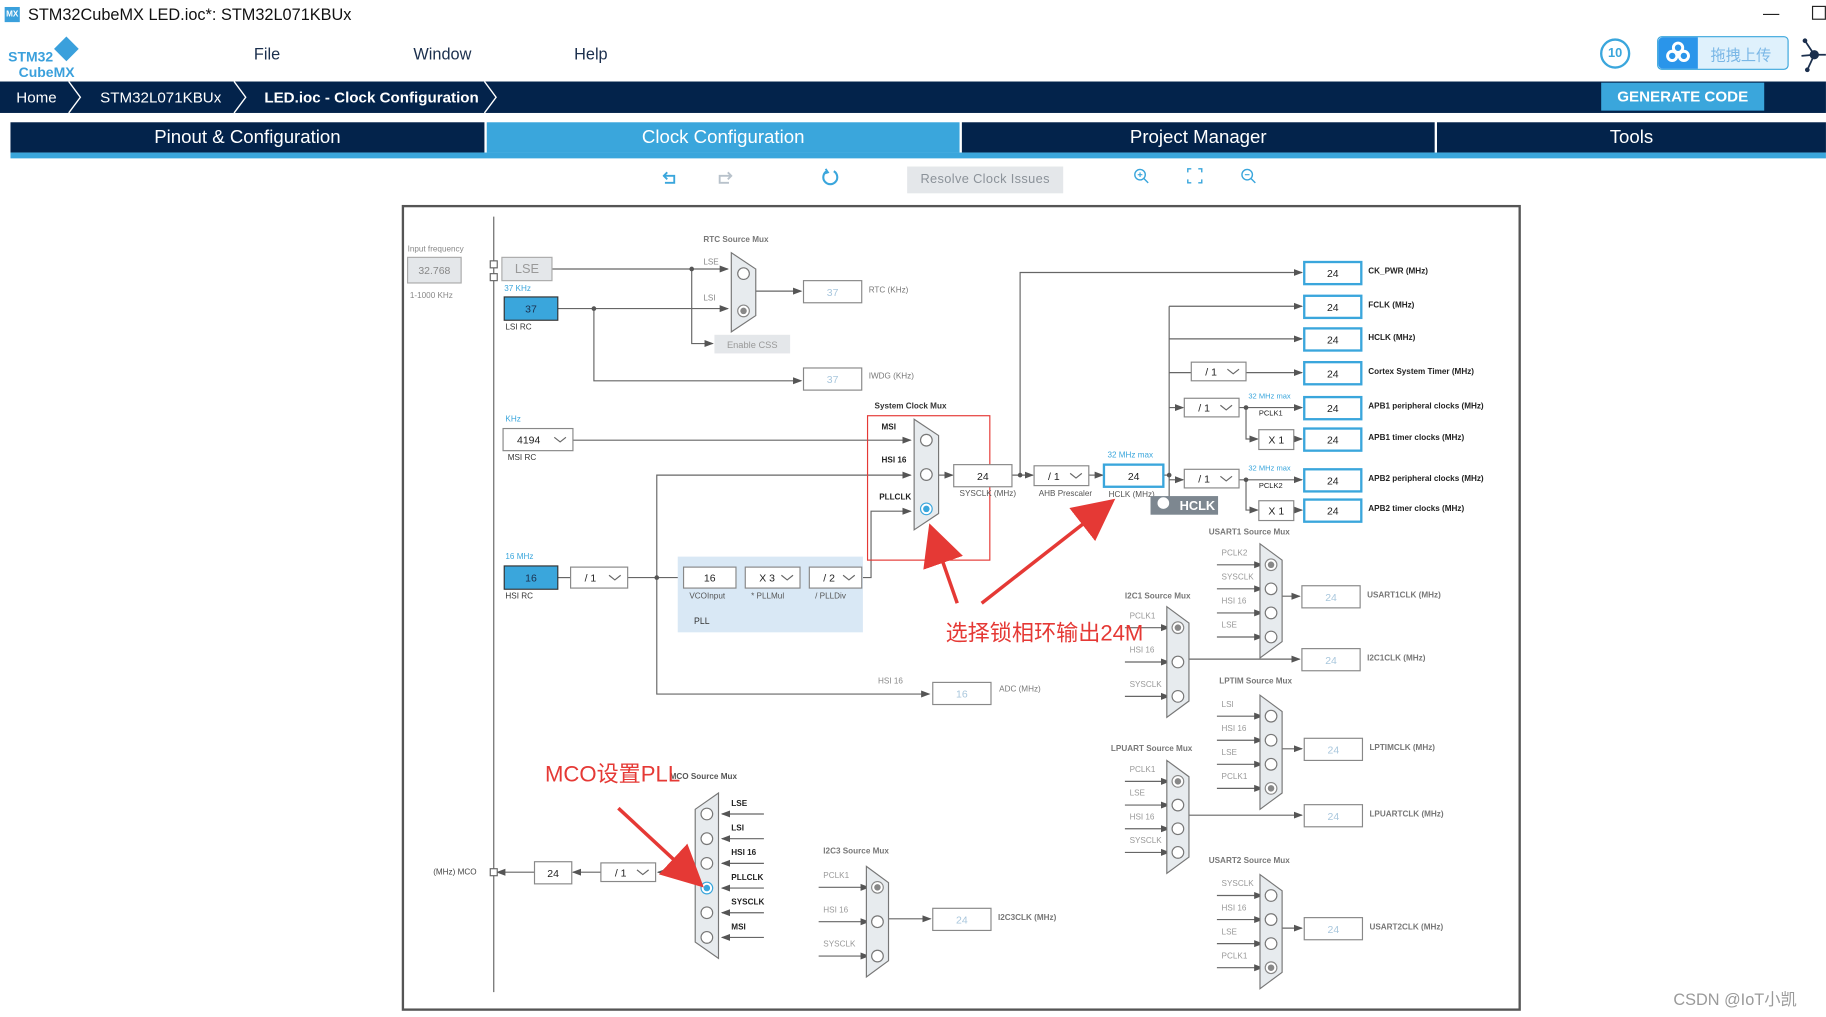 This screenshot has width=1826, height=1017. I want to click on label: LSI, so click(709, 297).